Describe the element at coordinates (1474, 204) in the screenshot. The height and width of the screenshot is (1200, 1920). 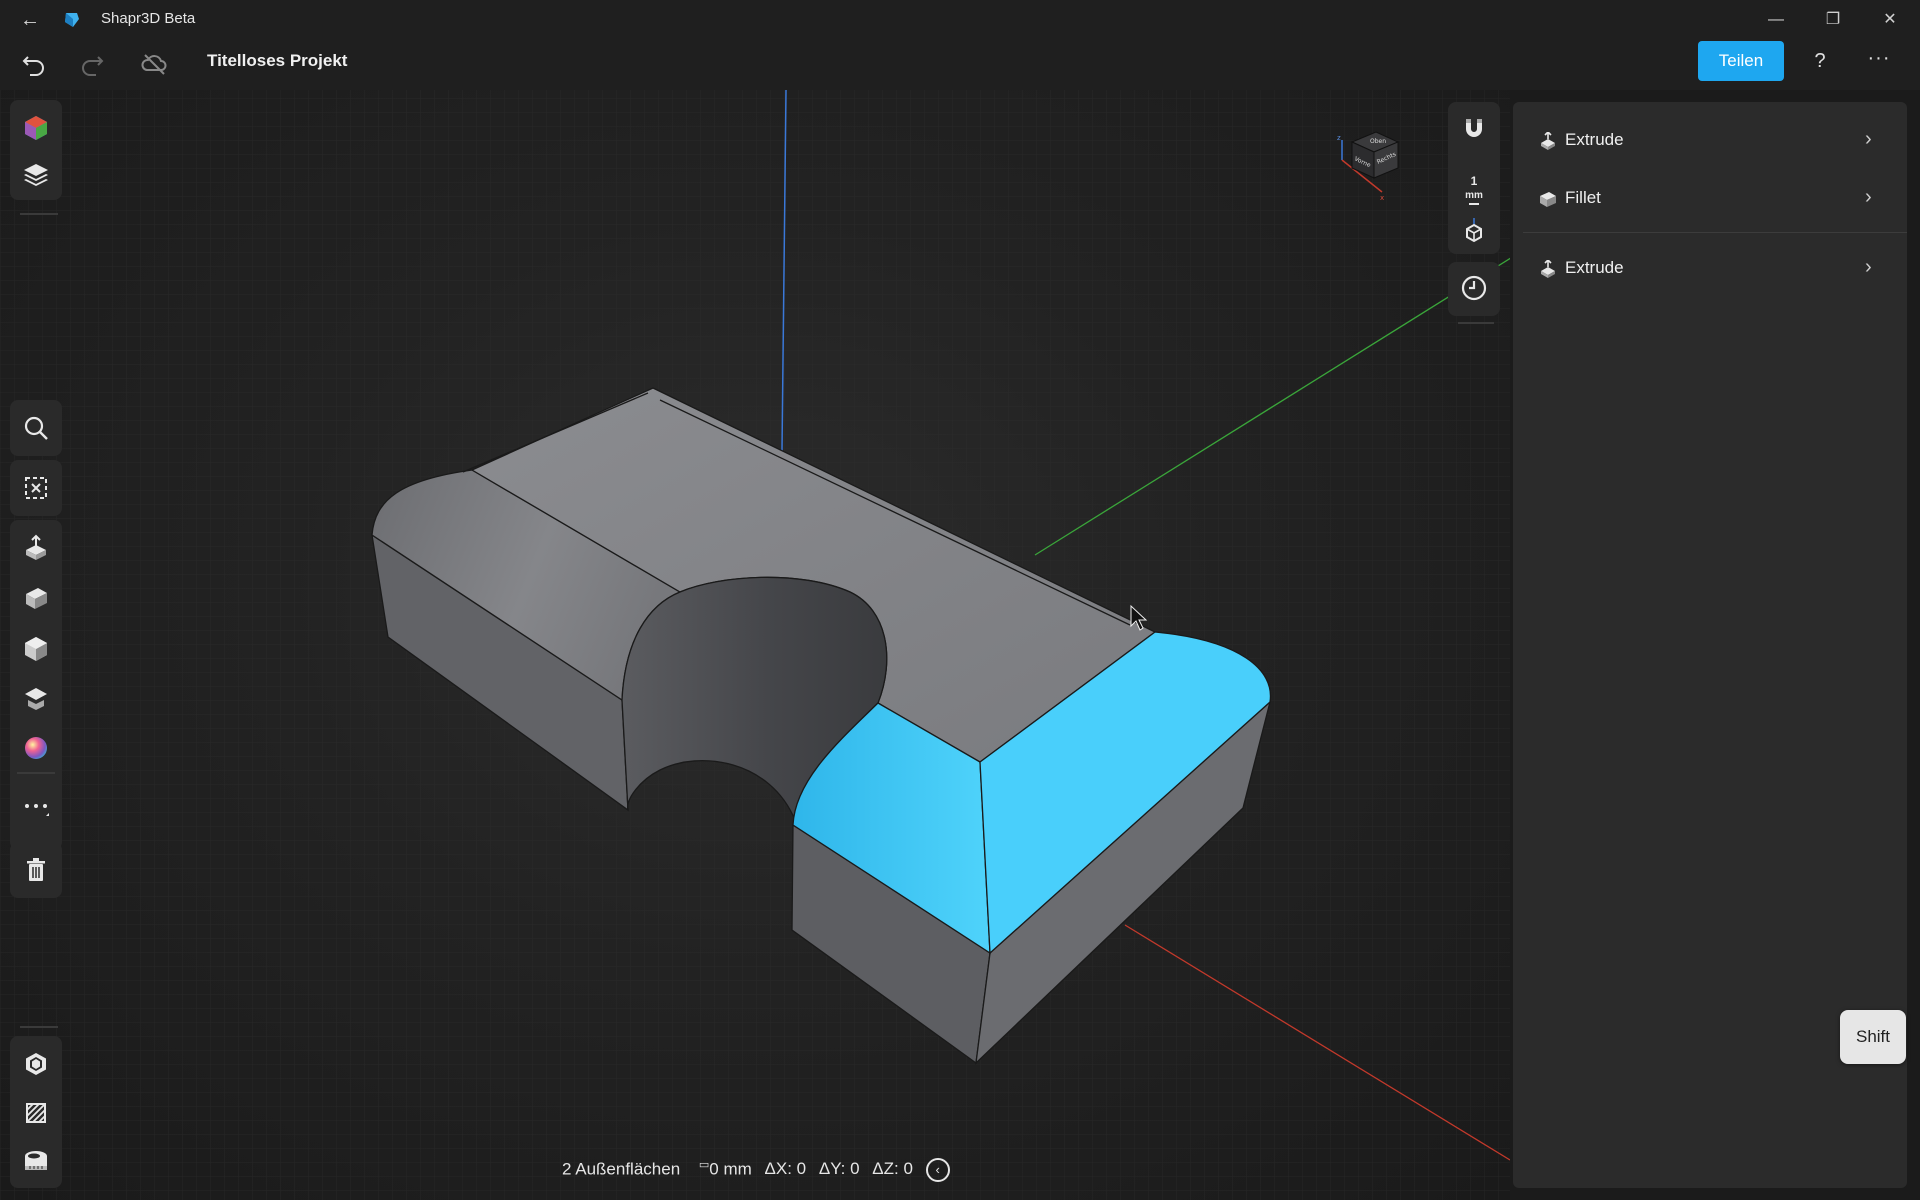
I see `scale-bar` at that location.